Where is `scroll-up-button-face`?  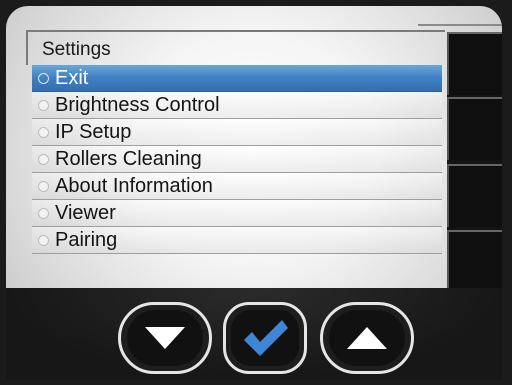 scroll-up-button-face is located at coordinates (367, 338).